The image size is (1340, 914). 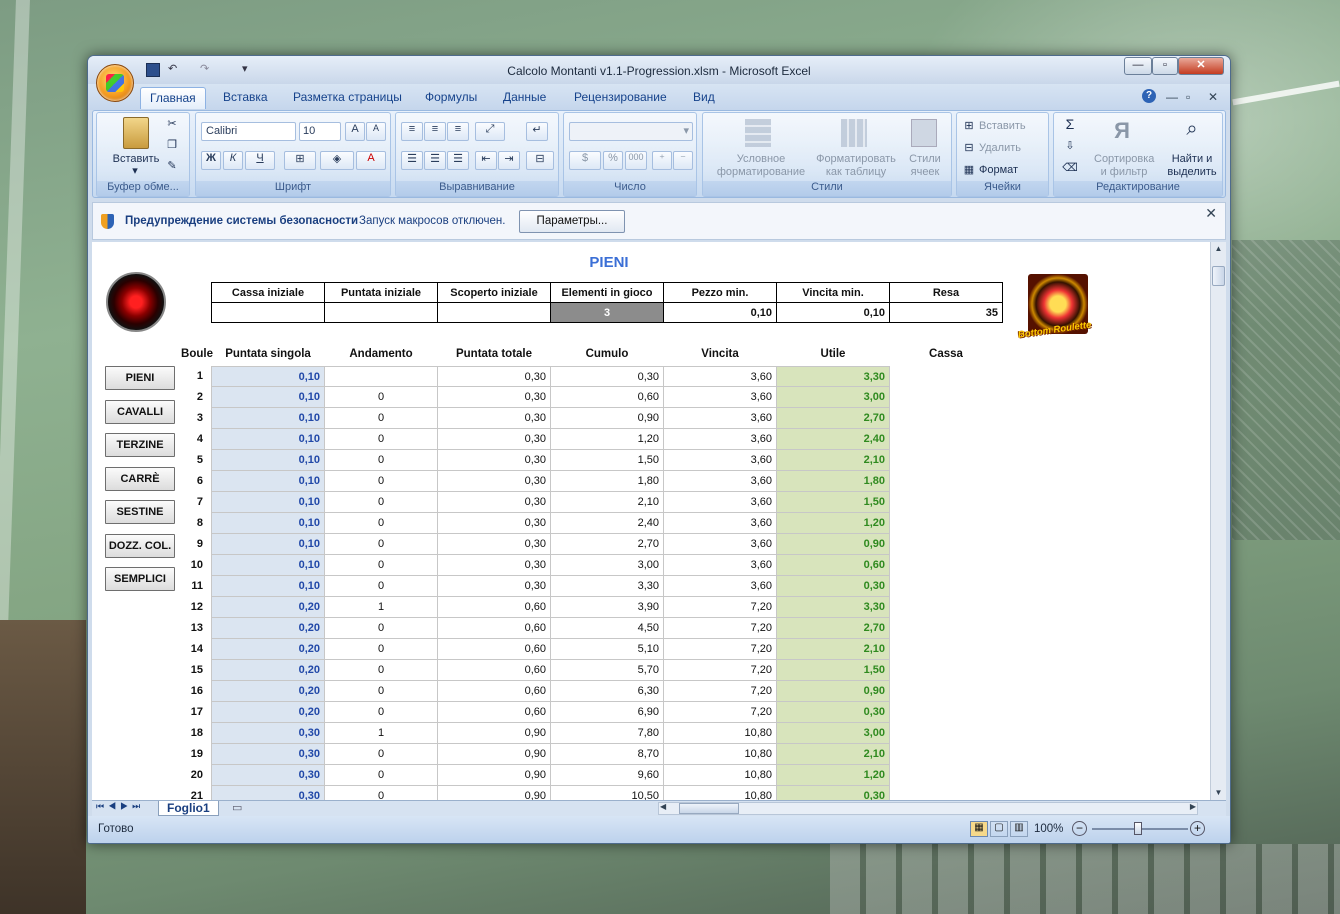 I want to click on align-right-button: ☰, so click(x=458, y=160).